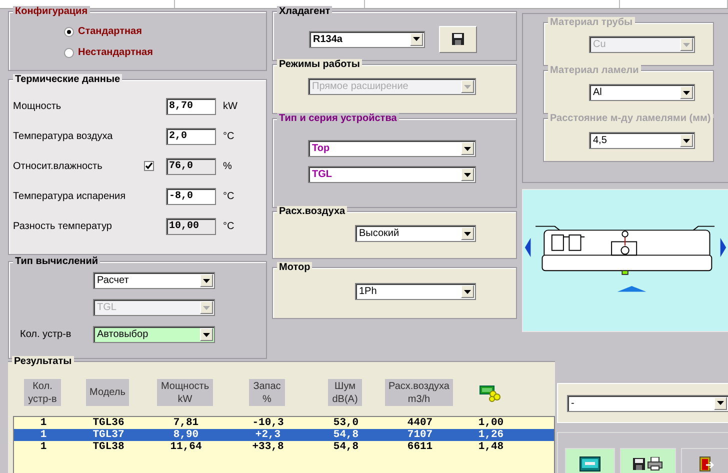 This screenshot has width=728, height=473. What do you see at coordinates (491, 423) in the screenshot?
I see `table-cell: 1,00` at bounding box center [491, 423].